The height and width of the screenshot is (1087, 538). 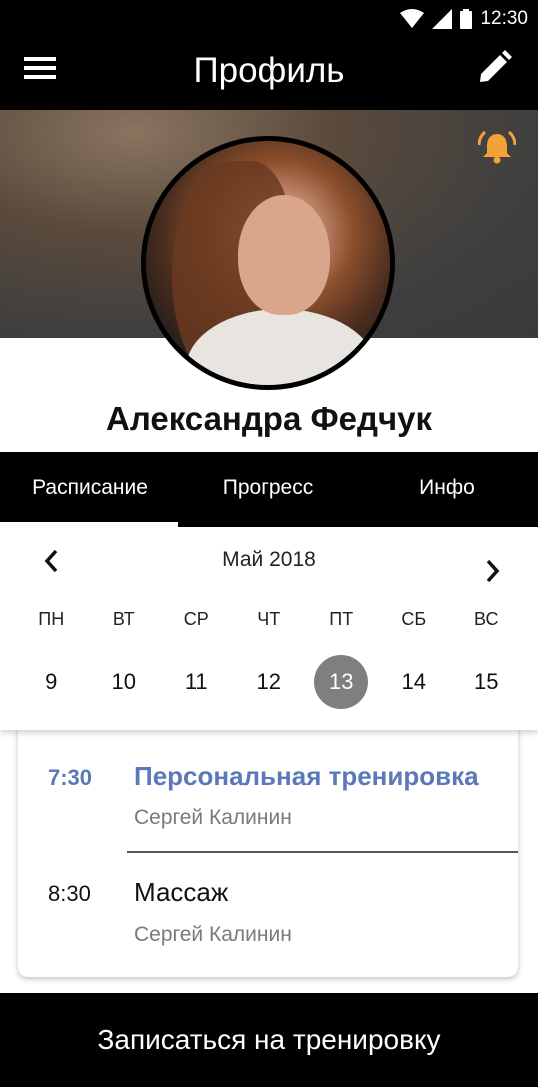 I want to click on divider, so click(x=322, y=852).